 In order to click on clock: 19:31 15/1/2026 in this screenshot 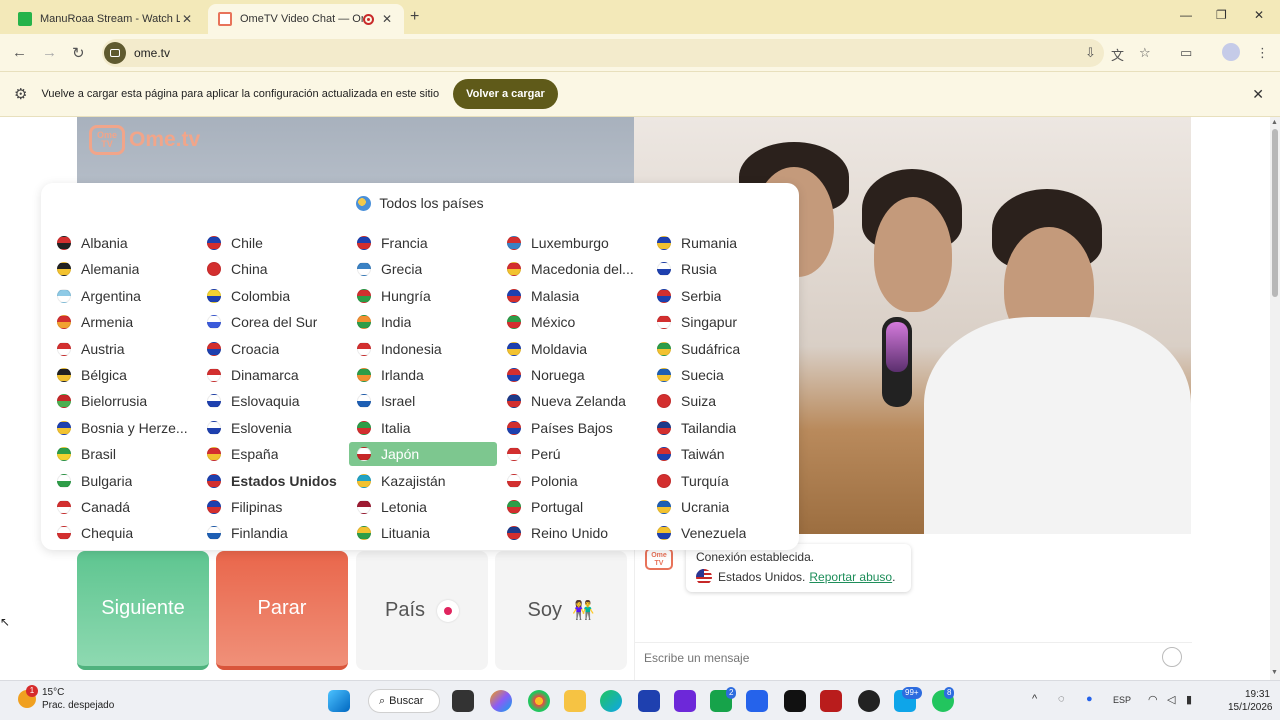, I will do `click(1250, 701)`.